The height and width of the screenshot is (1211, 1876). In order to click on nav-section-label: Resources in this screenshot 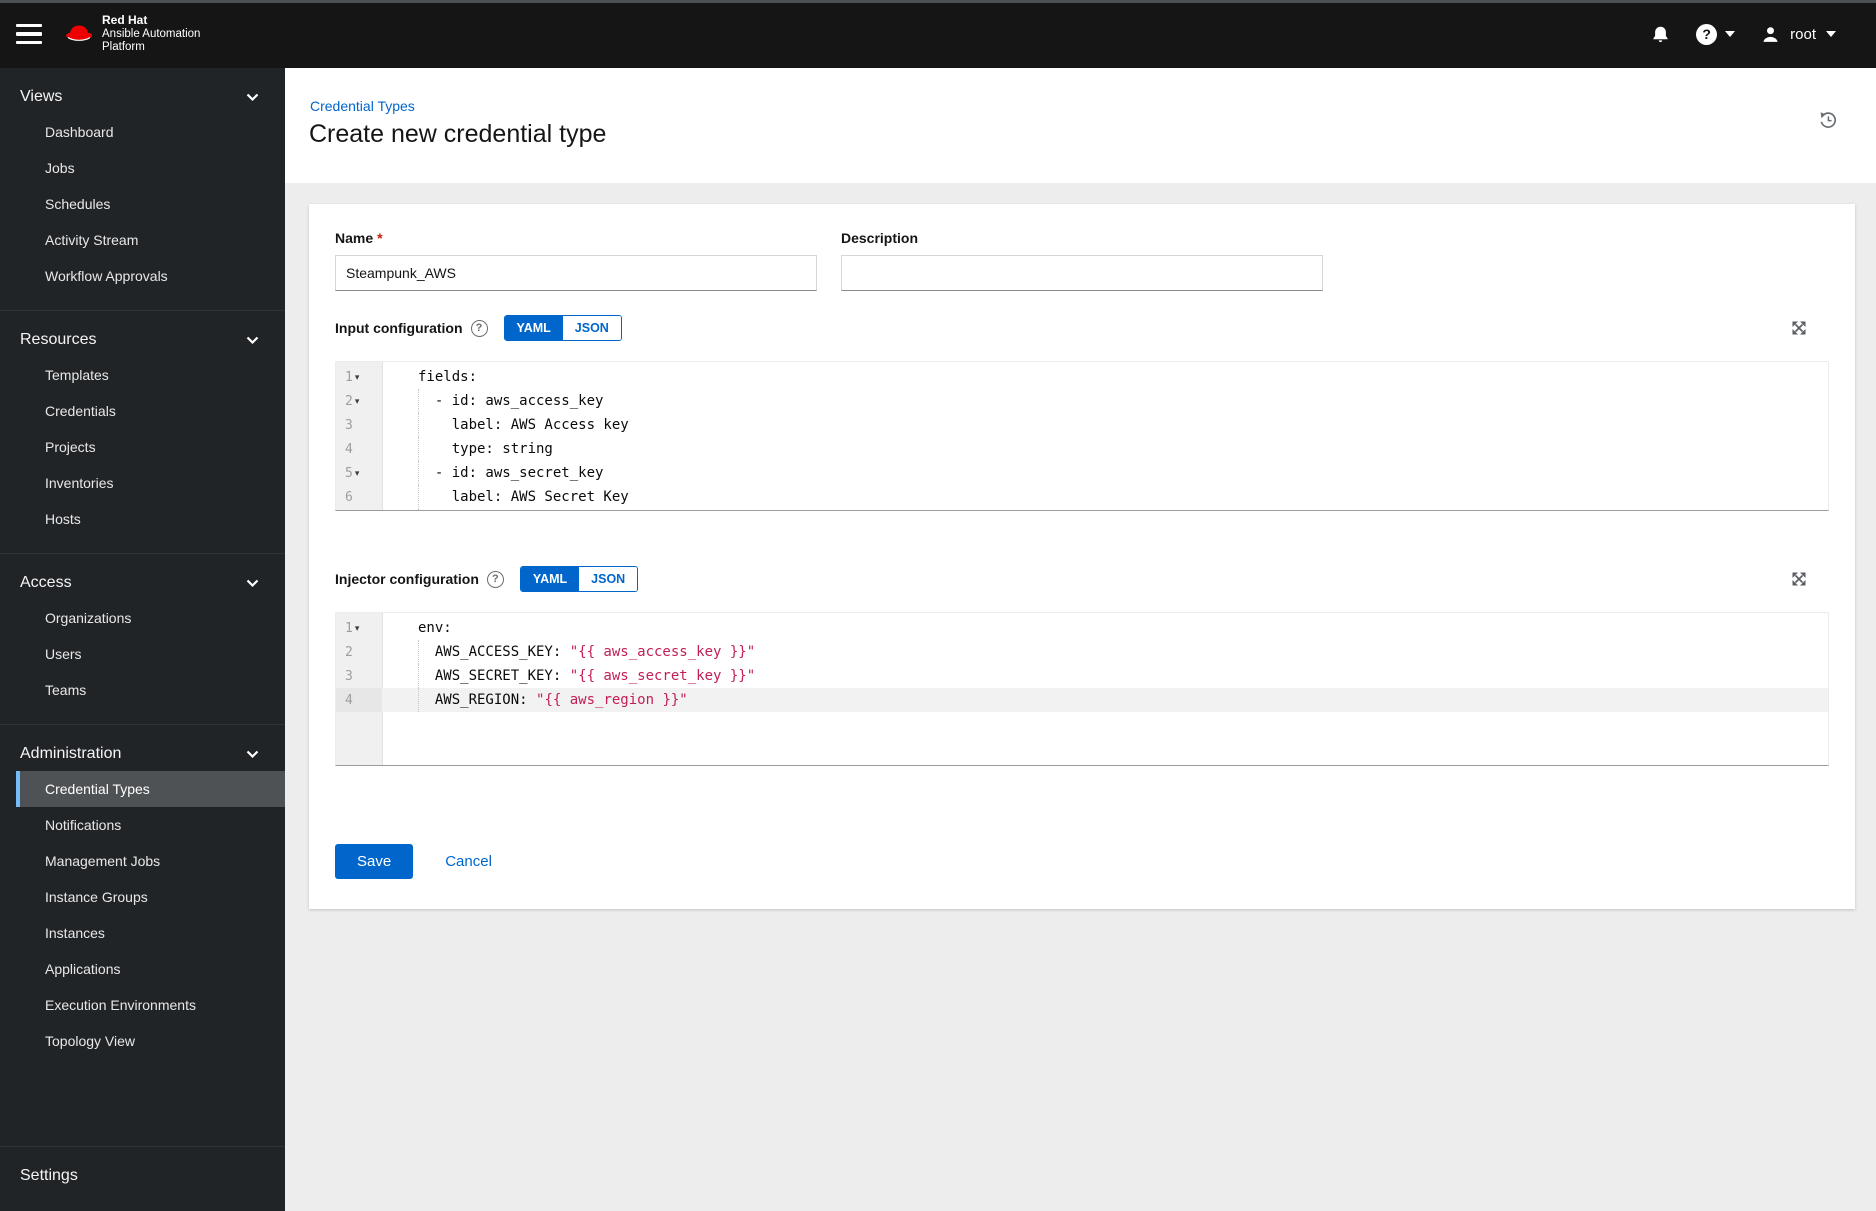, I will do `click(58, 339)`.